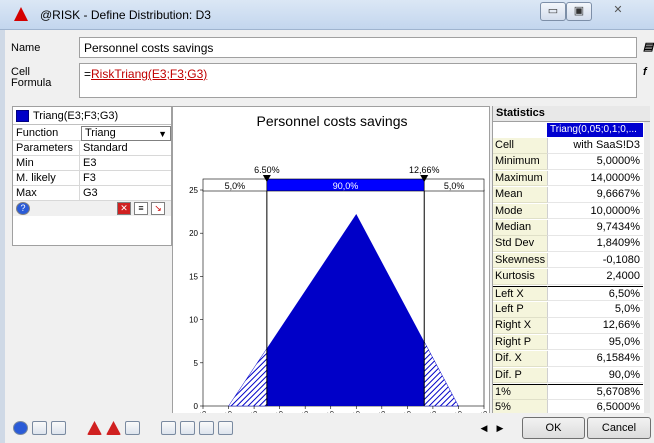 Image resolution: width=654 pixels, height=443 pixels. What do you see at coordinates (21, 14) in the screenshot?
I see `atrisk-logo-icon` at bounding box center [21, 14].